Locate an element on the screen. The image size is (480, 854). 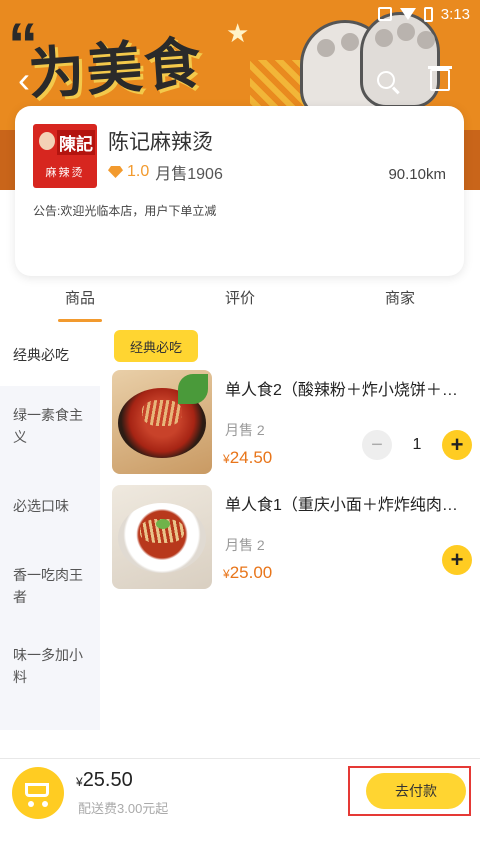
minus-icon: − is located at coordinates (377, 444).